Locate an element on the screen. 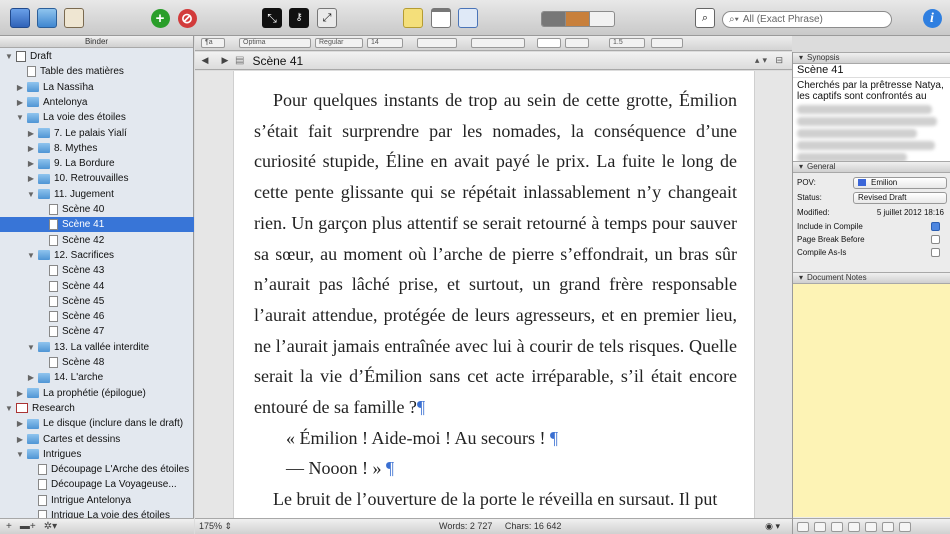  binder-item: ▶ 8. Mythes is located at coordinates (97, 148).